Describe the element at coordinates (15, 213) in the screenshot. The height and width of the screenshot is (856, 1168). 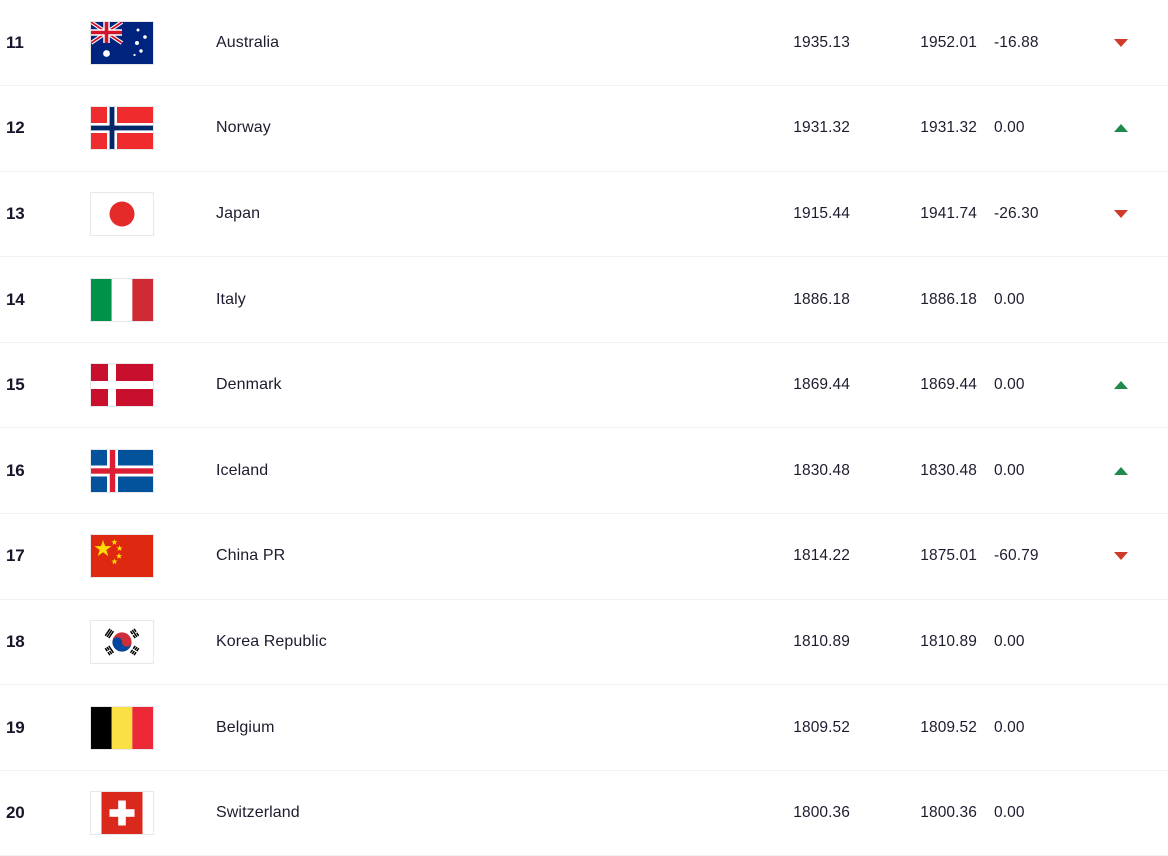
I see `rank-cell: 13` at that location.